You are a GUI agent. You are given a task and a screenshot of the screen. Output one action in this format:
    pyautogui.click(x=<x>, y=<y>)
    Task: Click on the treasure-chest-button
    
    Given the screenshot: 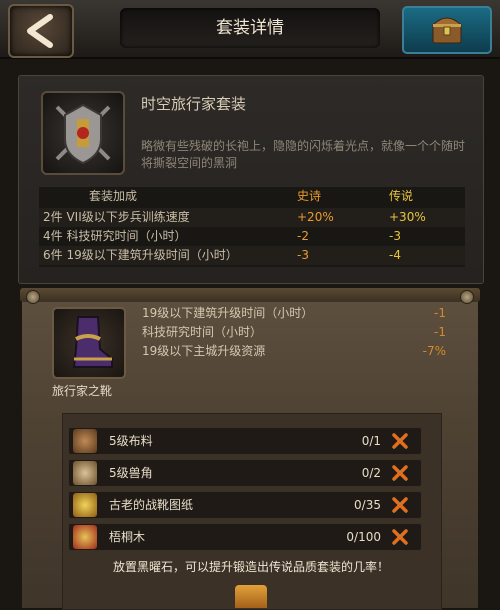 What is the action you would take?
    pyautogui.click(x=447, y=30)
    